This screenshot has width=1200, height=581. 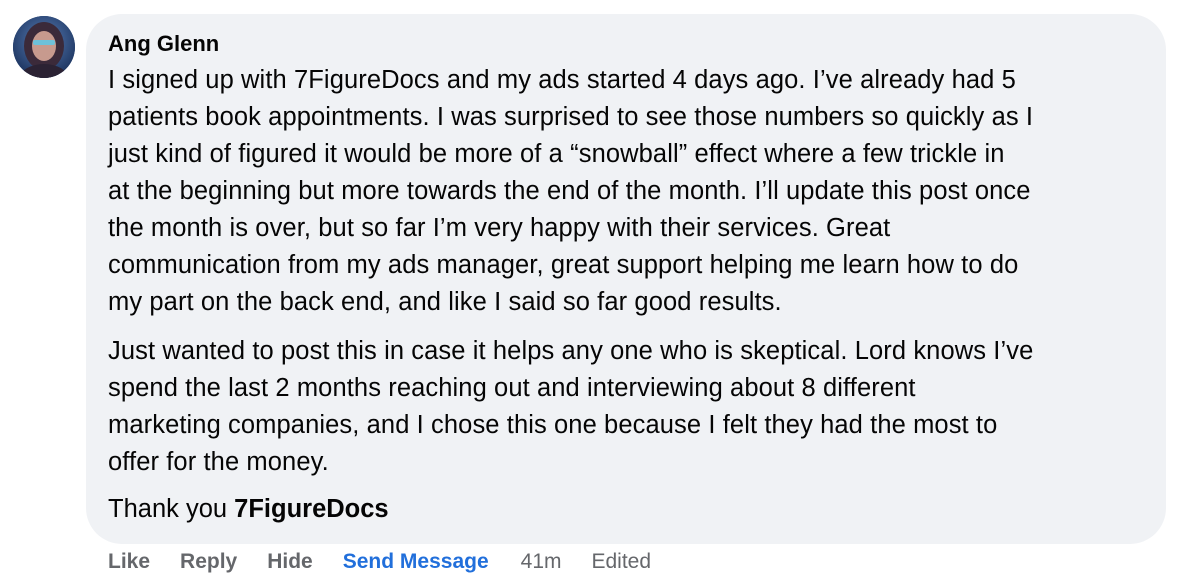 I want to click on comment-thanks: Thank you 7FigureDocs, so click(x=625, y=509).